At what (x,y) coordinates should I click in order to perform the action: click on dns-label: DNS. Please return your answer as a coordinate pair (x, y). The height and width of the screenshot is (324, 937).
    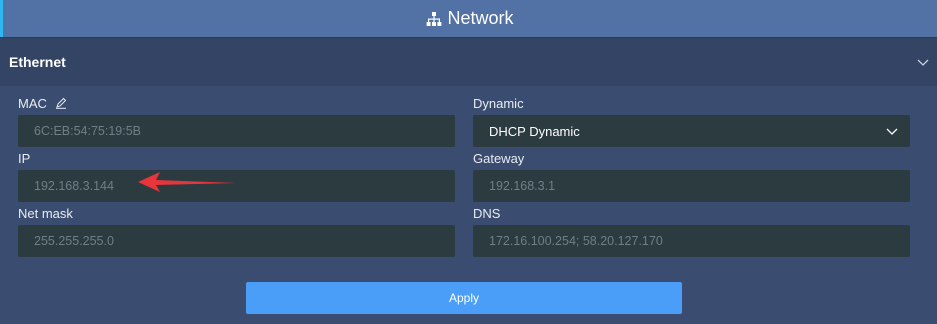
    Looking at the image, I should click on (487, 213).